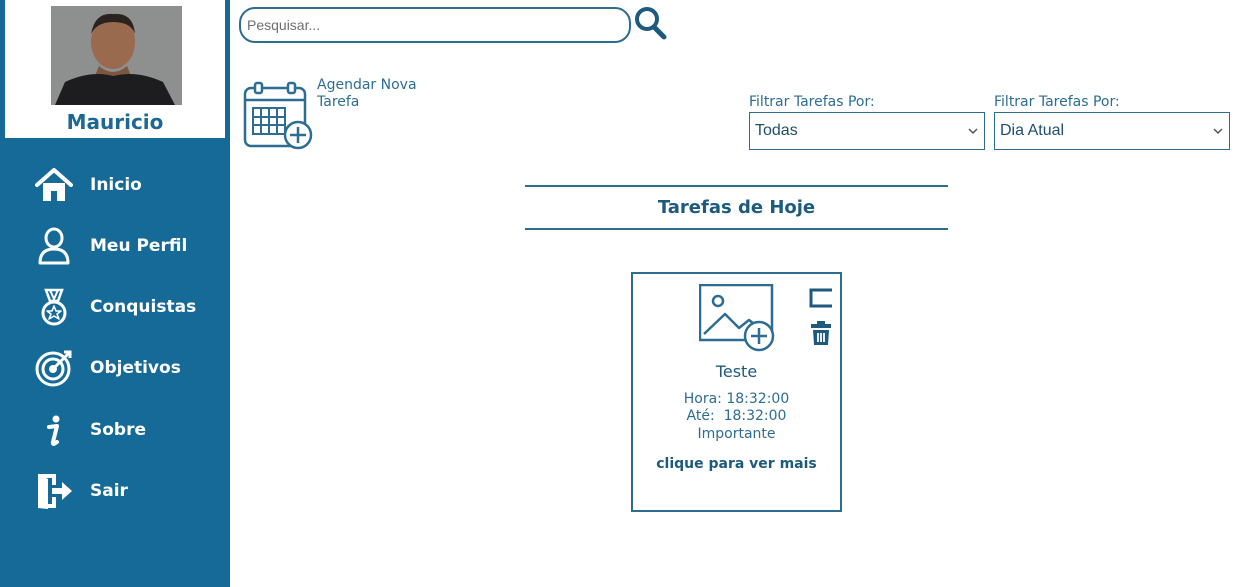 The width and height of the screenshot is (1243, 587). I want to click on home-icon, so click(54, 184).